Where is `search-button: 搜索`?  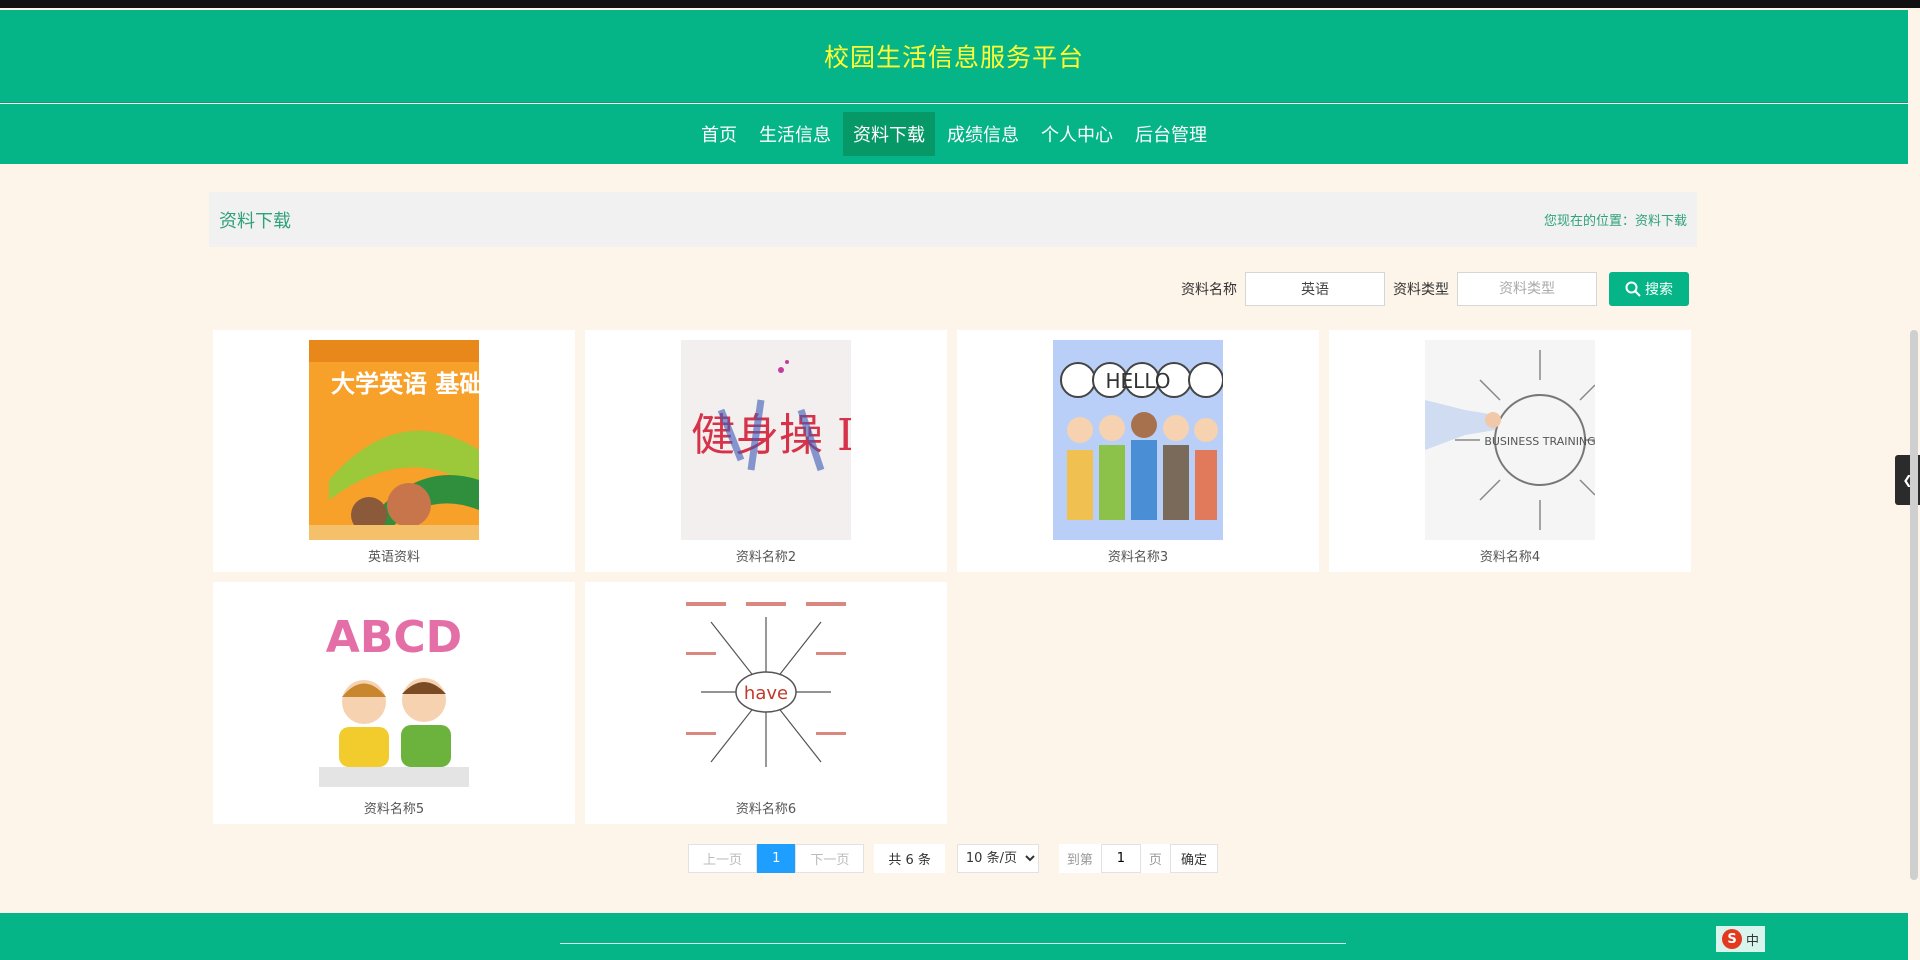
search-button: 搜索 is located at coordinates (1649, 289).